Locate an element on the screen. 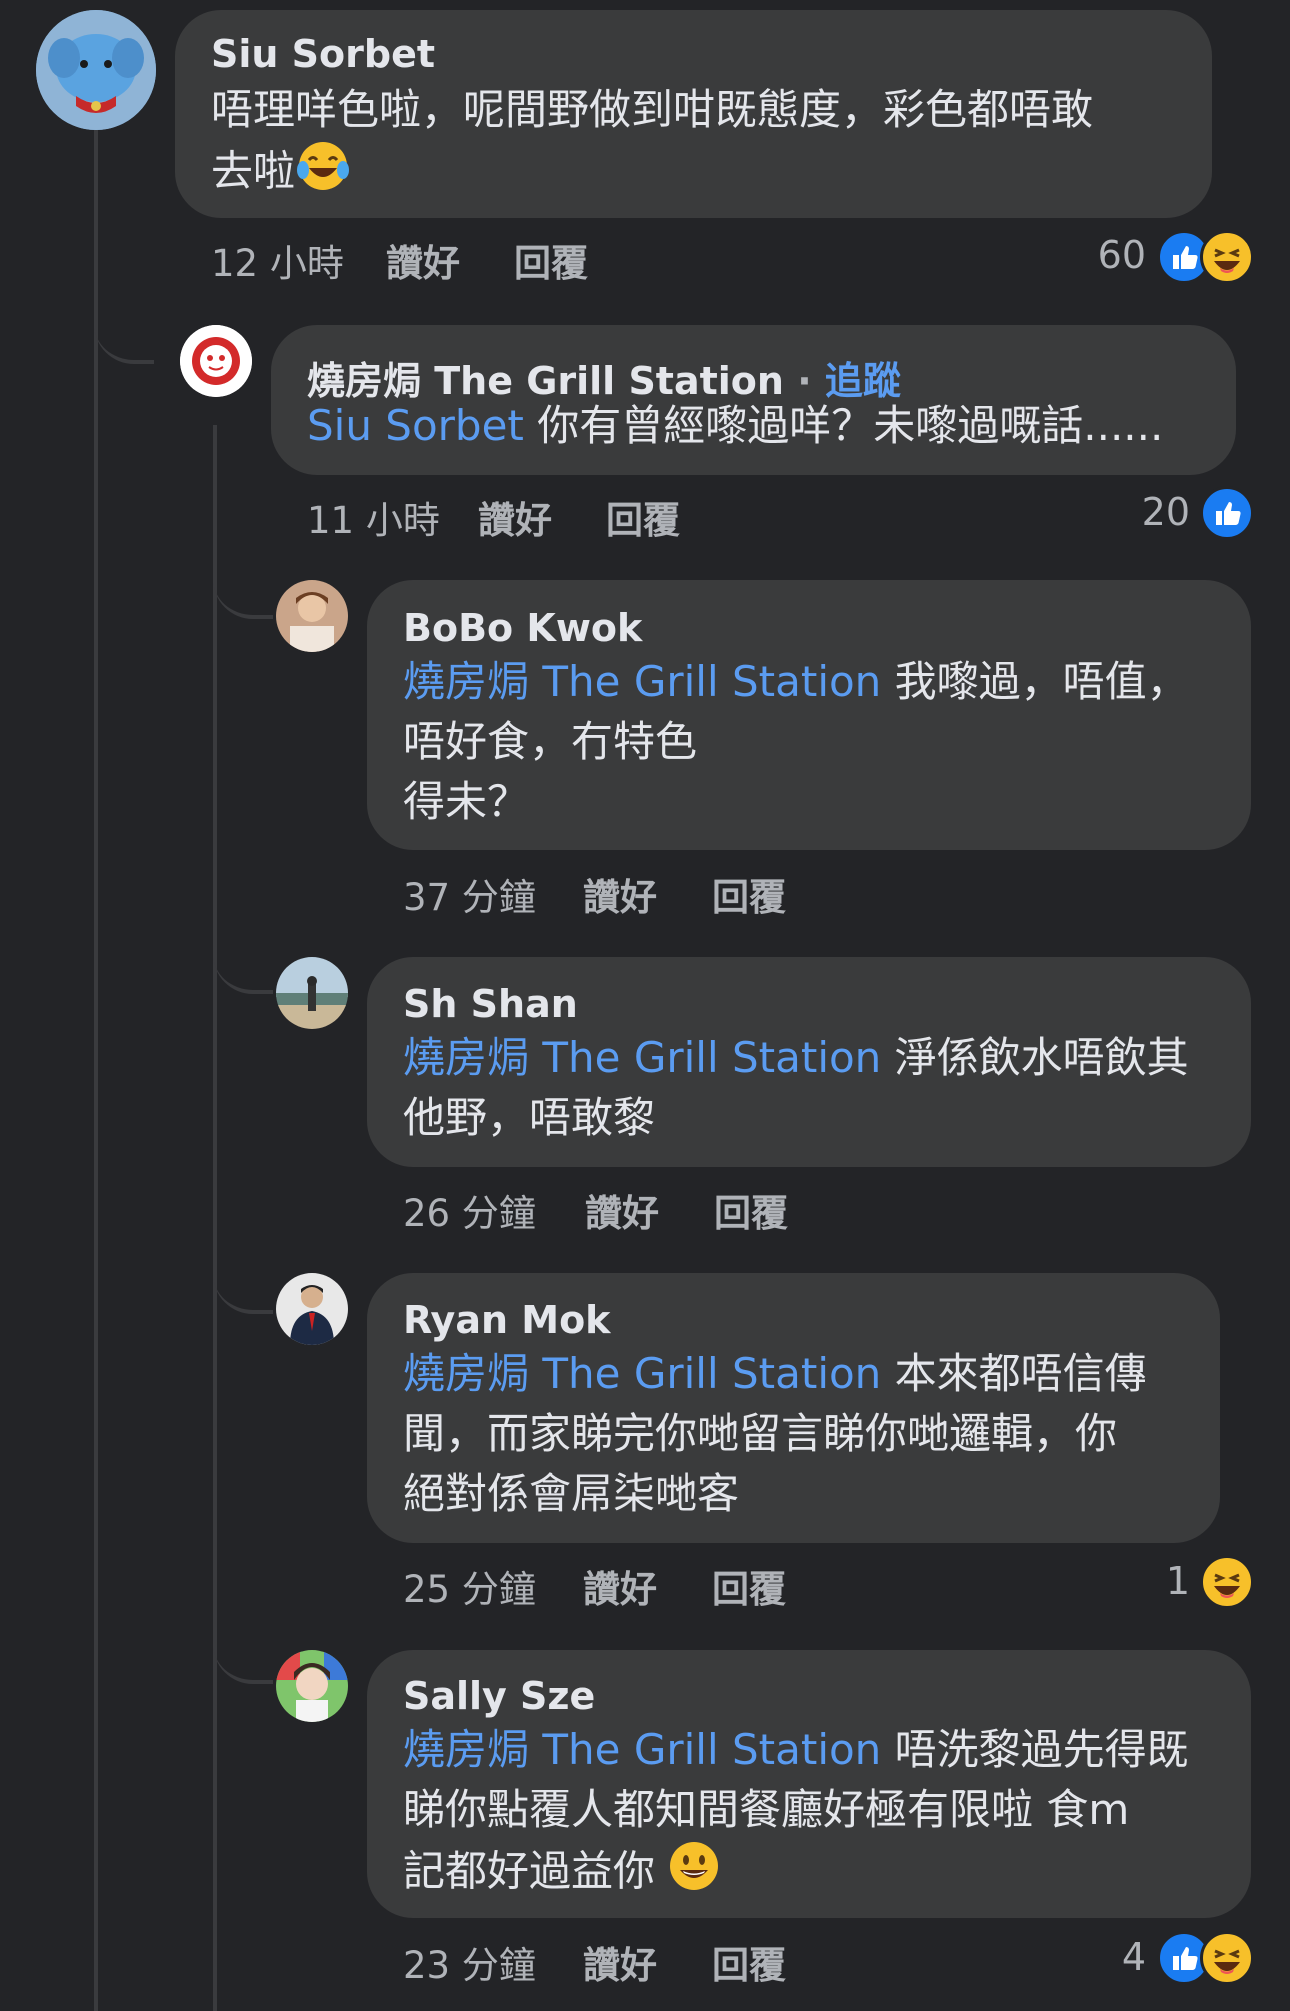 Image resolution: width=1290 pixels, height=2011 pixels. comment-text: 唔理咩色啦，呢間野做到咁既態度，彩色都唔敢 去啦 is located at coordinates (706, 144).